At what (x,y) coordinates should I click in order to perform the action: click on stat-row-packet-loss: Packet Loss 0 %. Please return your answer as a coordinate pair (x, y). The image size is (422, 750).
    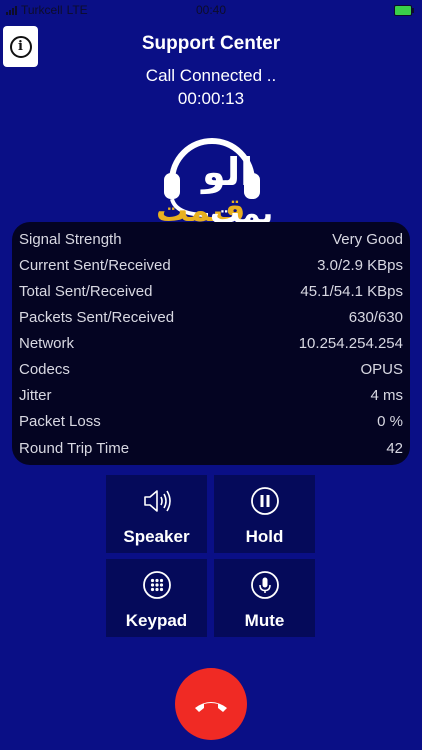
    Looking at the image, I should click on (211, 421).